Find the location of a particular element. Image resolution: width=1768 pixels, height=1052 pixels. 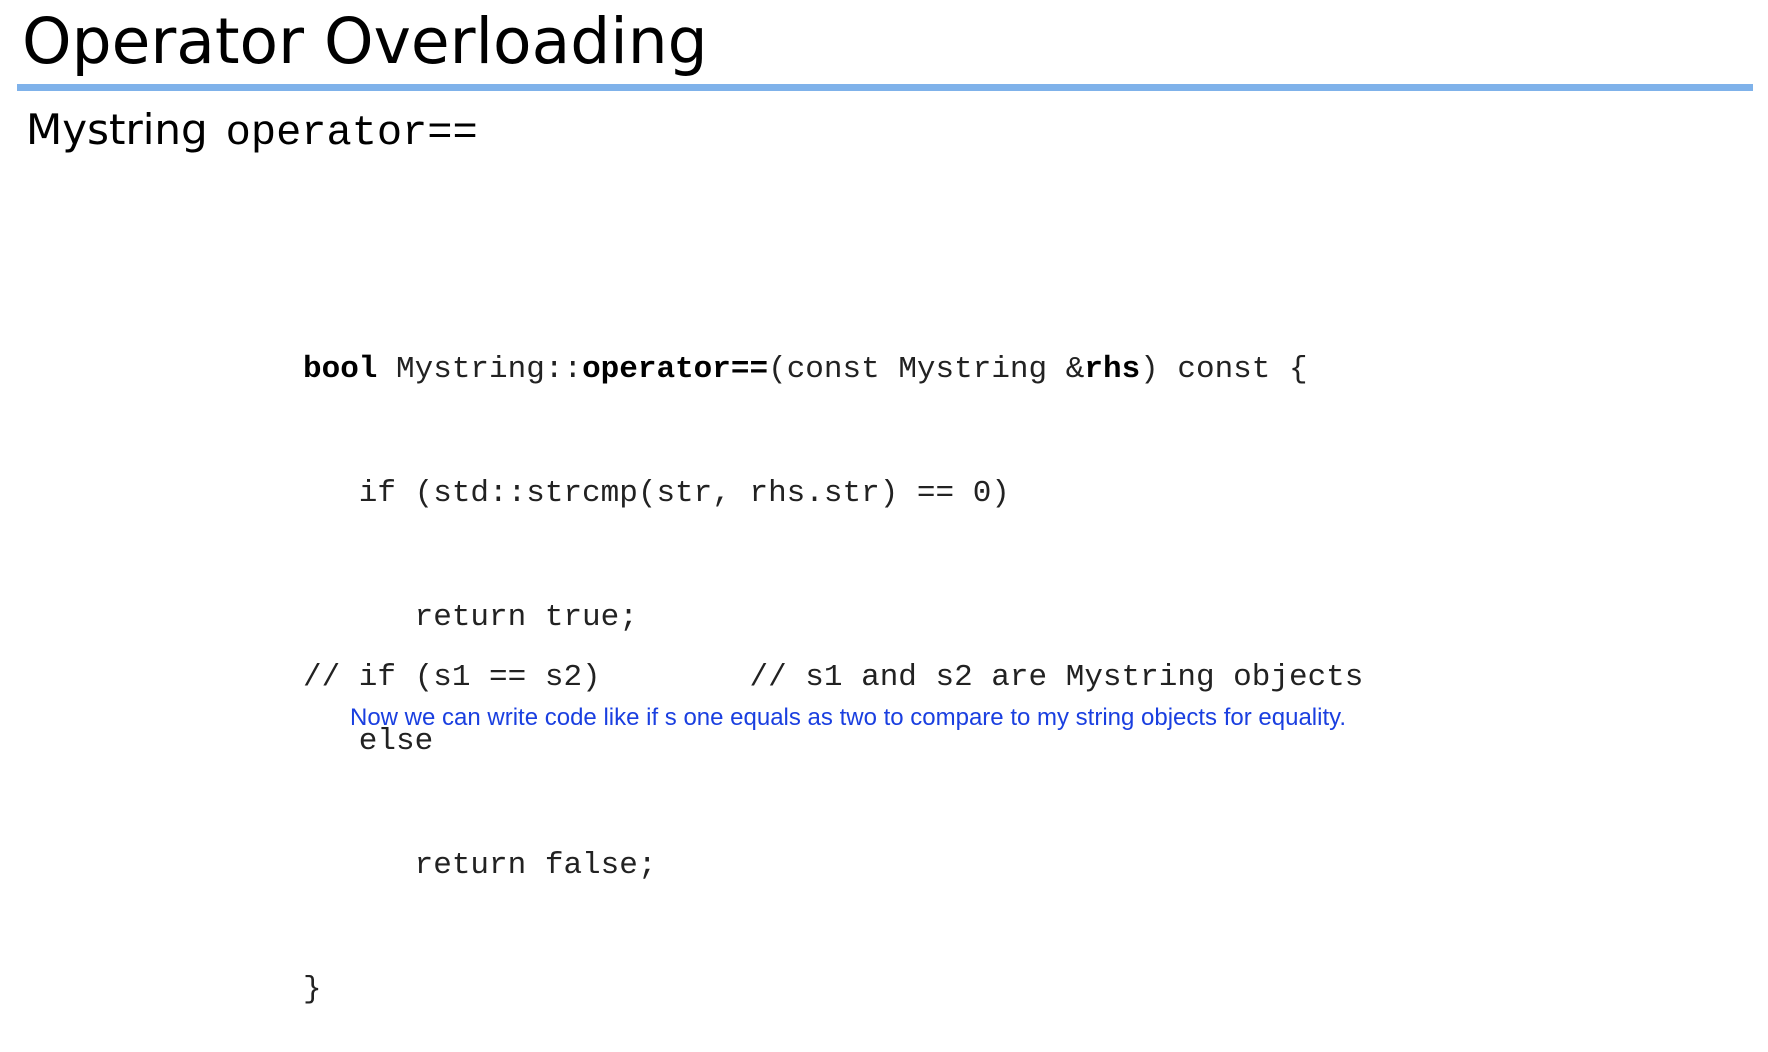

code-line-return-true: return true; is located at coordinates (470, 617).